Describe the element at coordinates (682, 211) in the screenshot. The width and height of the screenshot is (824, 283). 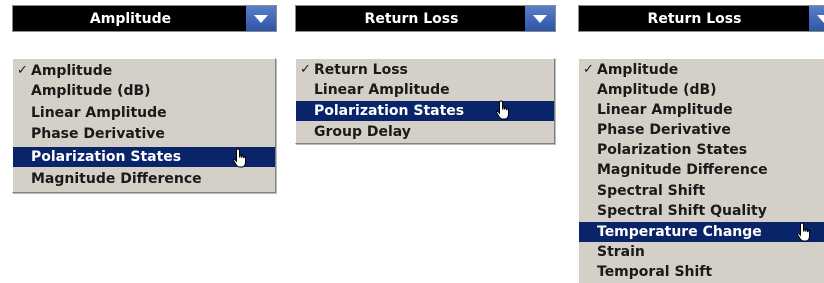
I see `menu-item-label: Spectral Shift Quality` at that location.